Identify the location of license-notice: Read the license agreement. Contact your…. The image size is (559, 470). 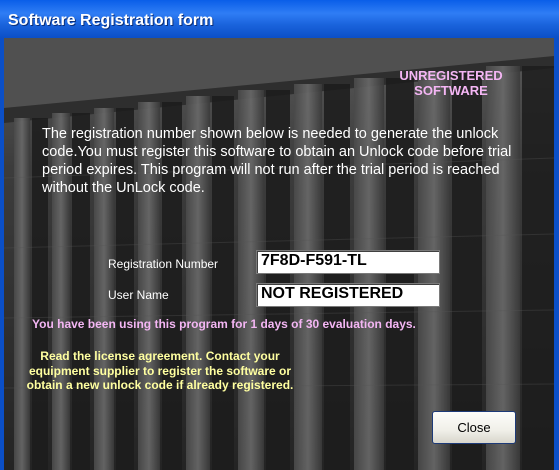
(160, 370).